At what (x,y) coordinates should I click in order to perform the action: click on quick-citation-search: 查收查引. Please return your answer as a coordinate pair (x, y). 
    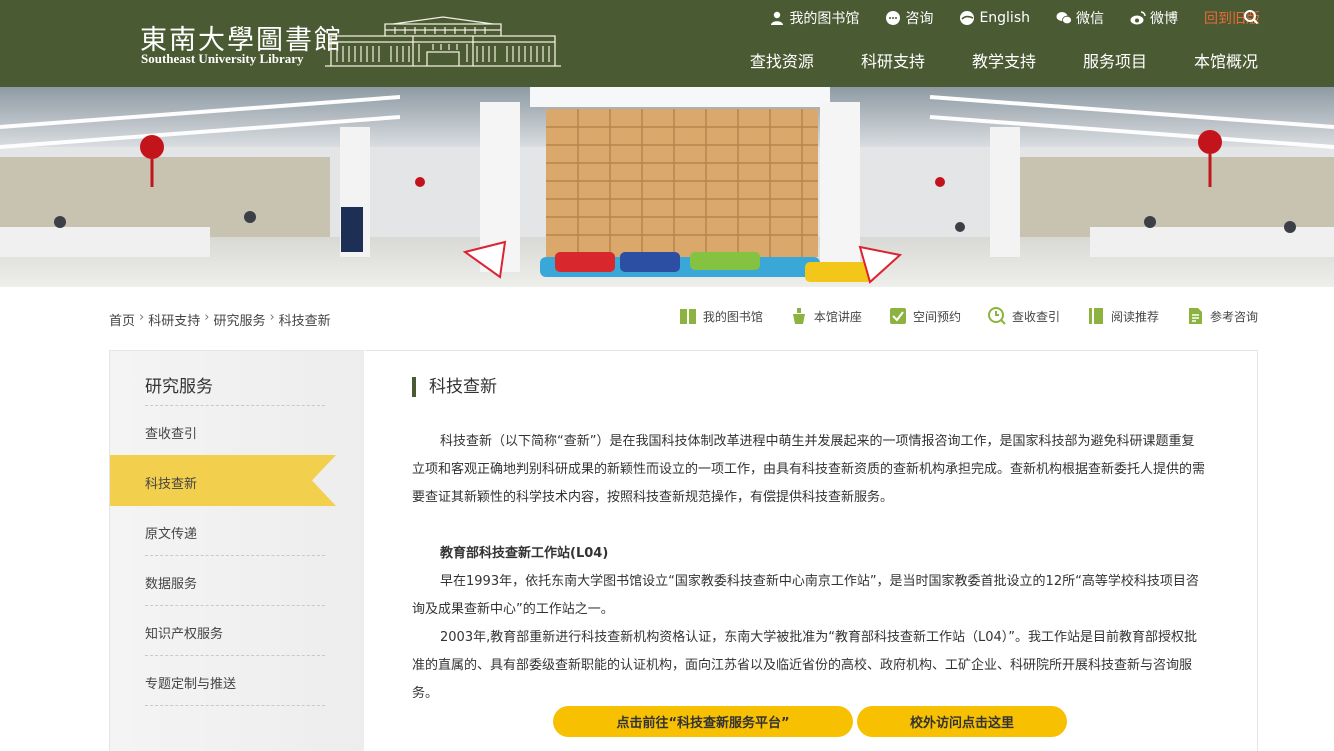
    Looking at the image, I should click on (1023, 316).